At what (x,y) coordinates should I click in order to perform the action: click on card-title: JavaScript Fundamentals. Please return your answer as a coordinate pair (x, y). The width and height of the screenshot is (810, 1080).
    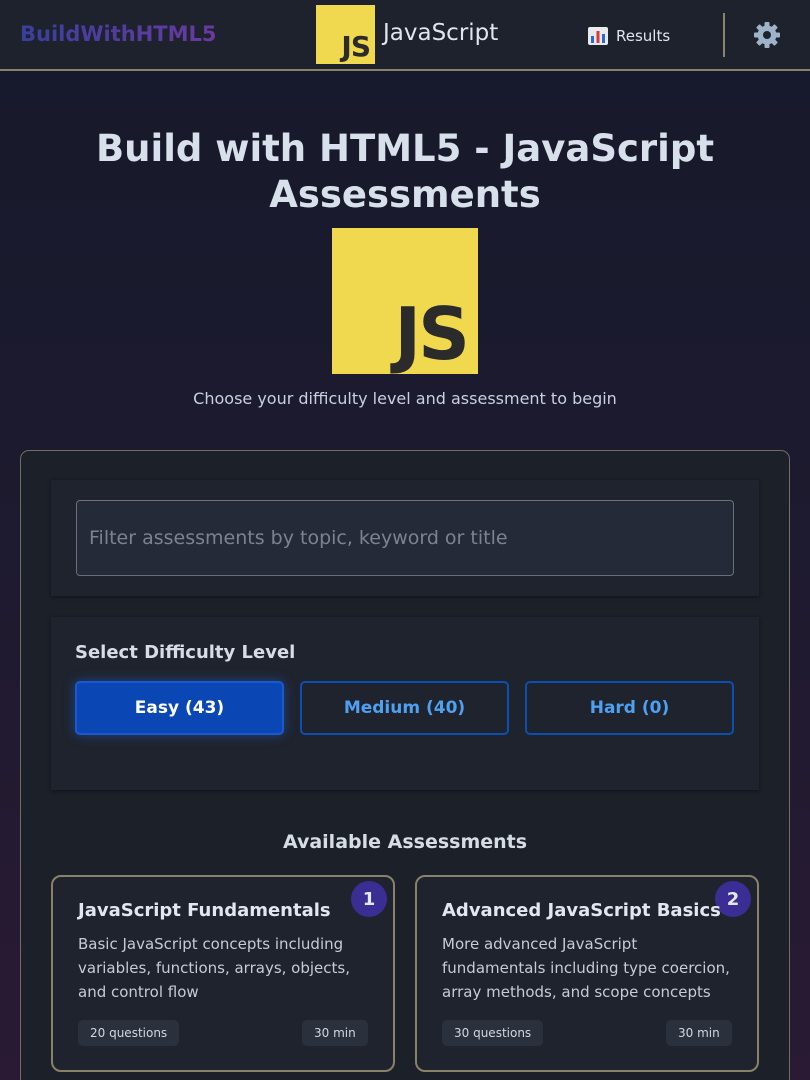
    Looking at the image, I should click on (204, 910).